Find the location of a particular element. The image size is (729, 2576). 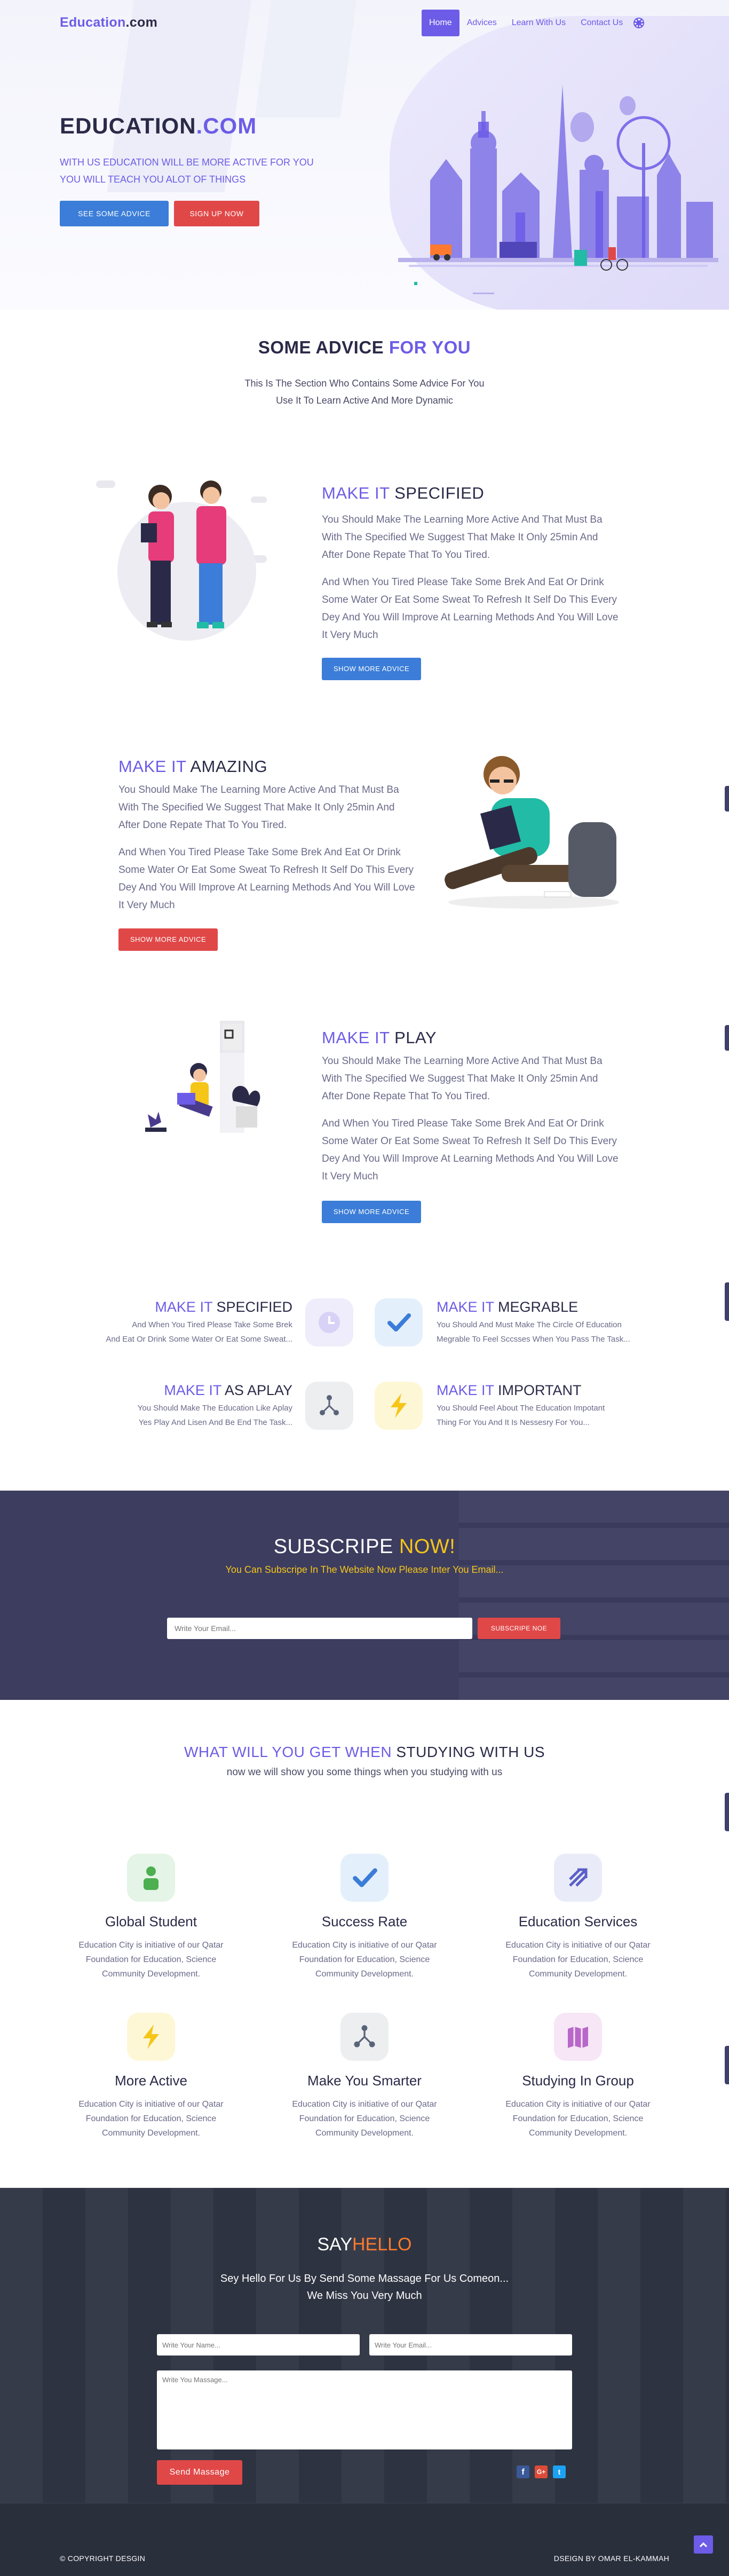

feature3-title-accent: MAKE IT is located at coordinates (192, 1390).